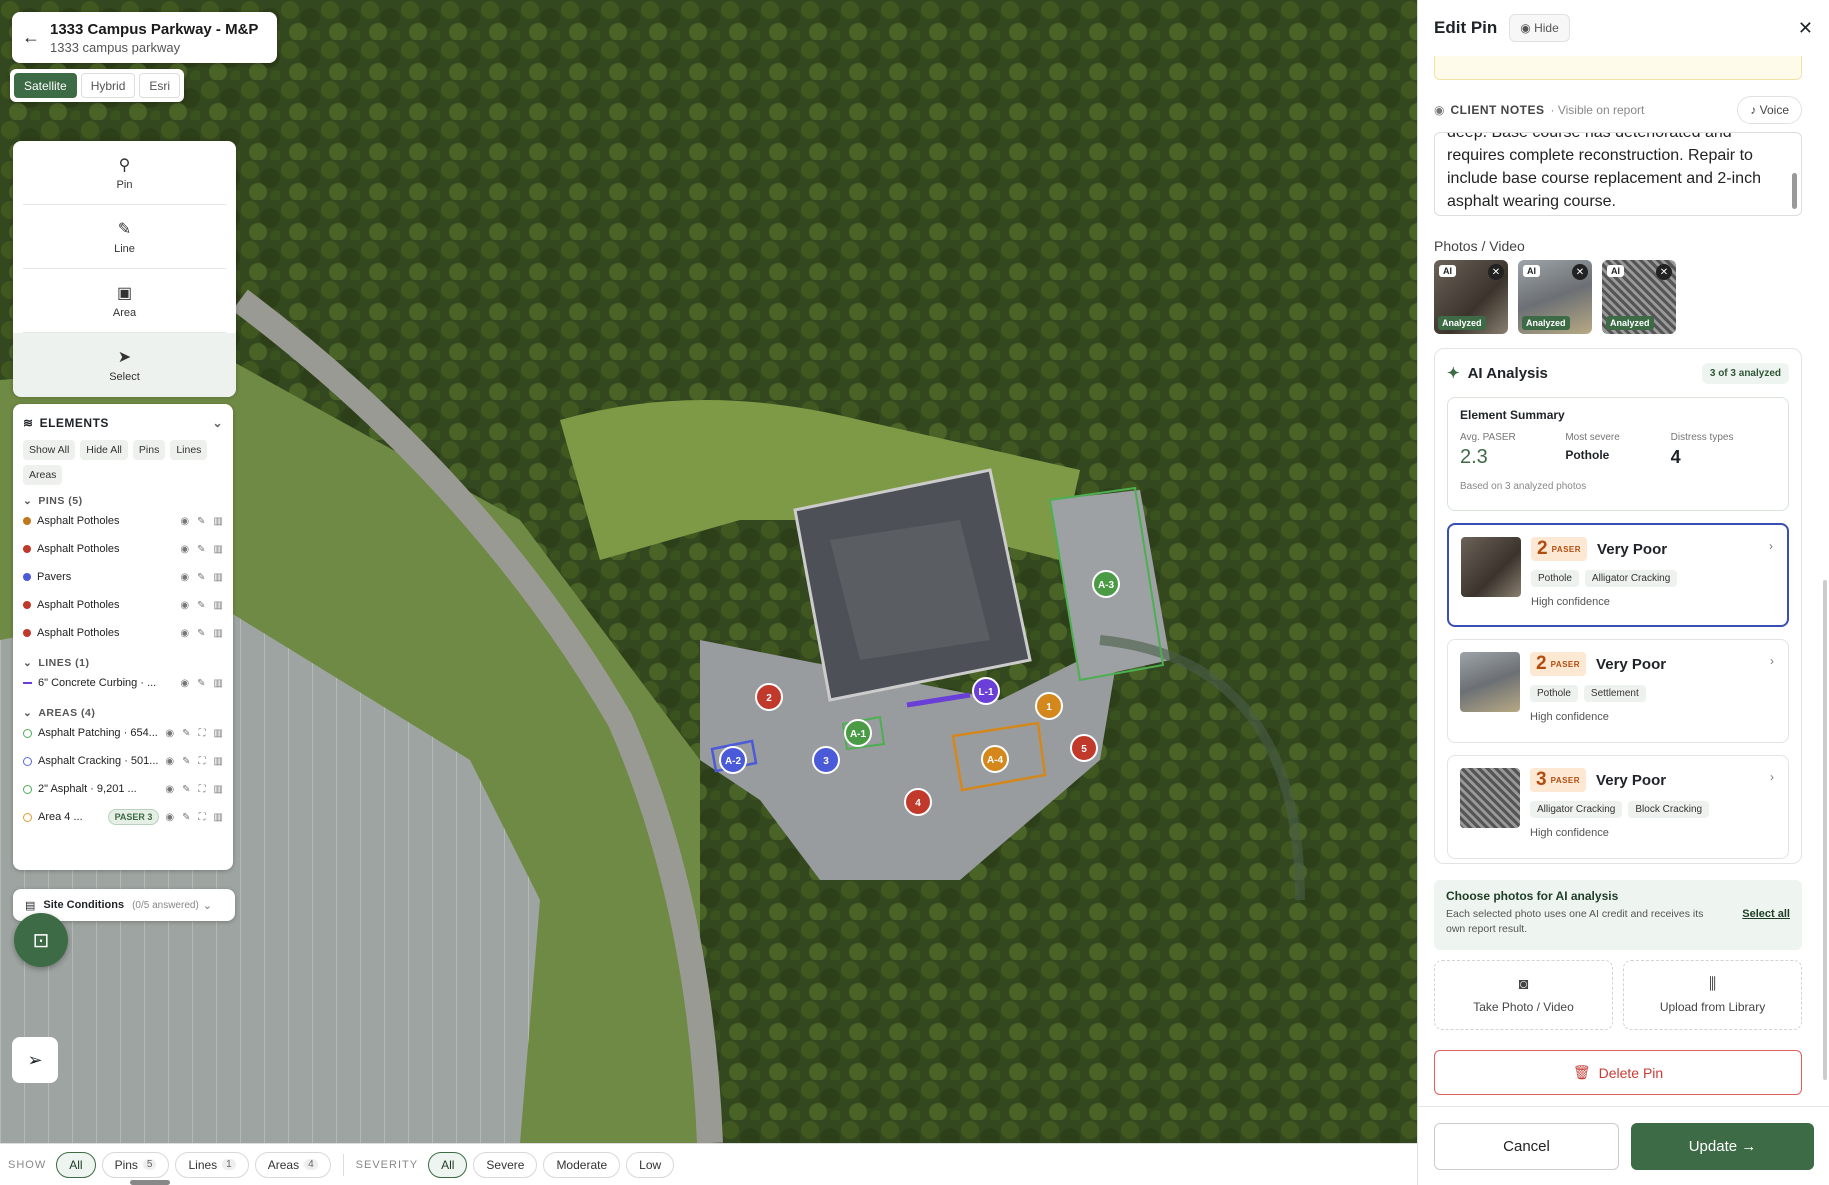  Describe the element at coordinates (217, 423) in the screenshot. I see `chevron-down-icon: ⌄` at that location.